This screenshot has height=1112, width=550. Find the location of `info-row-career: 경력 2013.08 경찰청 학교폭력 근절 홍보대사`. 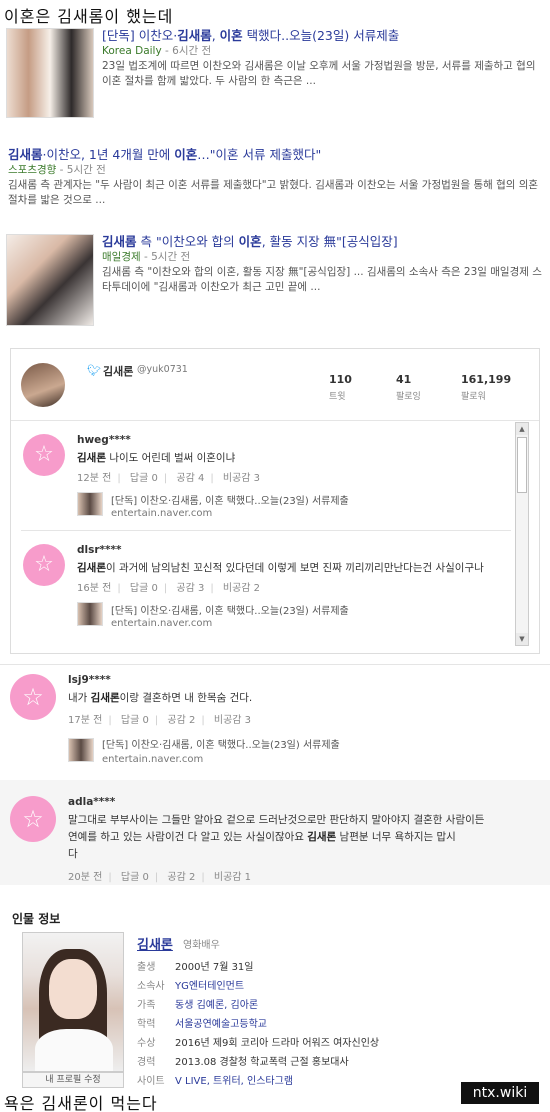

info-row-career: 경력 2013.08 경찰청 학교폭력 근절 홍보대사 is located at coordinates (243, 1062).